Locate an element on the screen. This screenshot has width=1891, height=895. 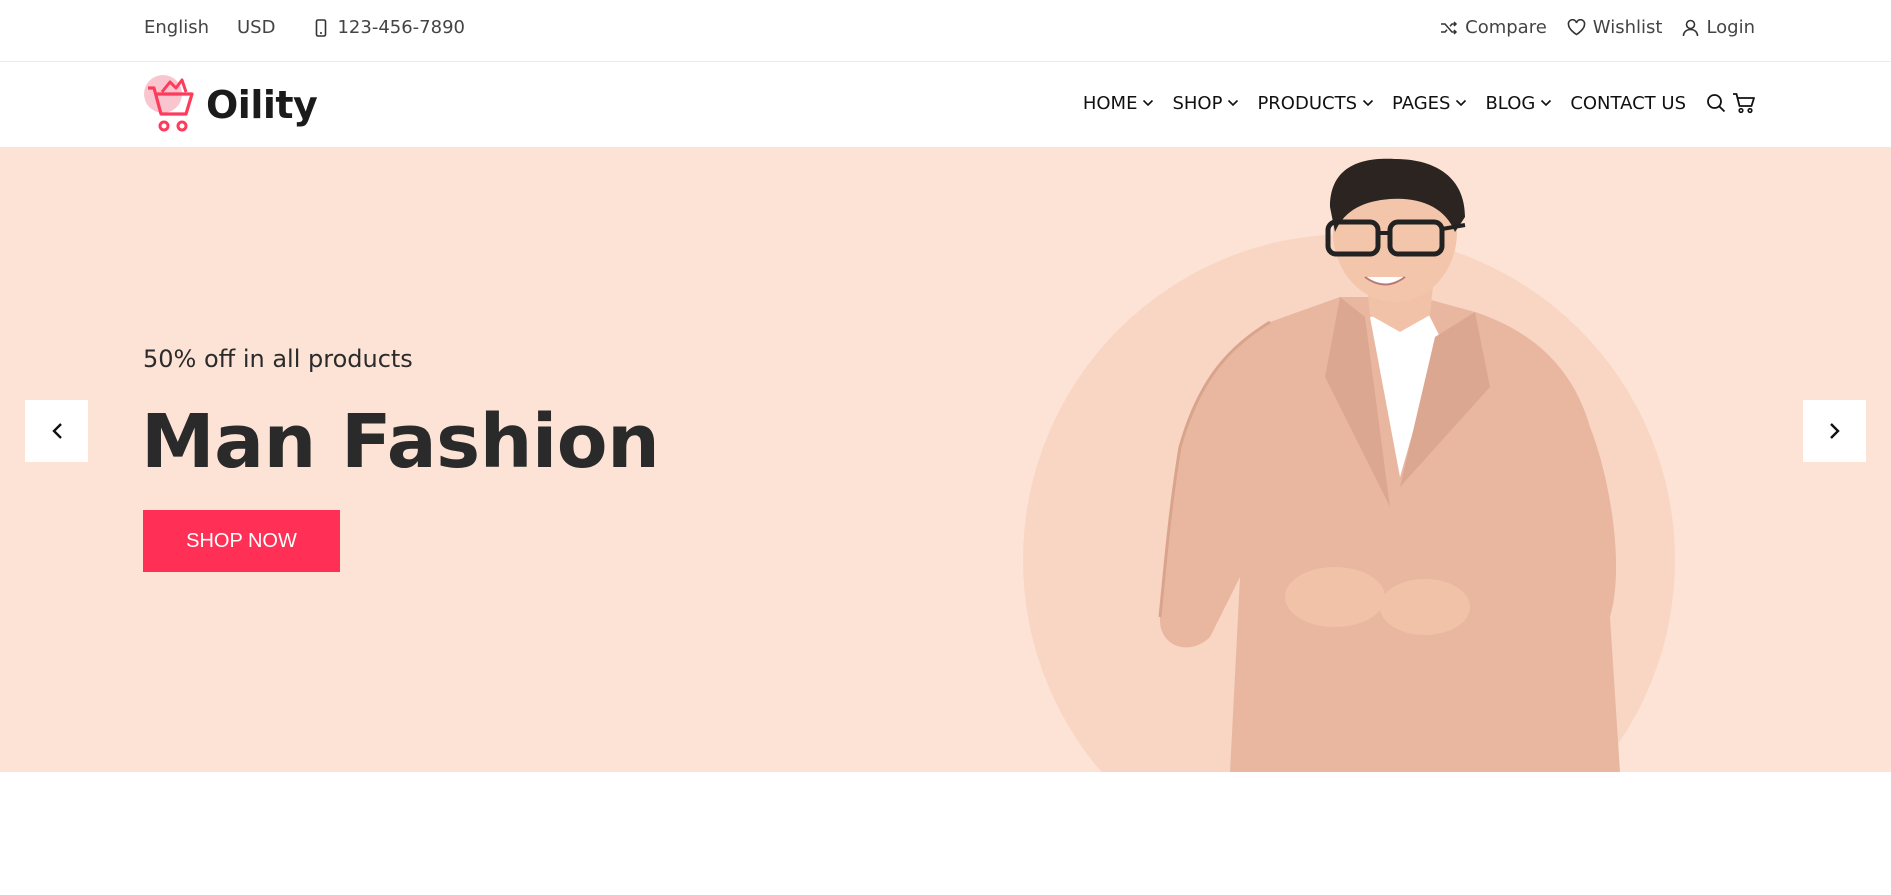
heart-icon is located at coordinates (1576, 27).